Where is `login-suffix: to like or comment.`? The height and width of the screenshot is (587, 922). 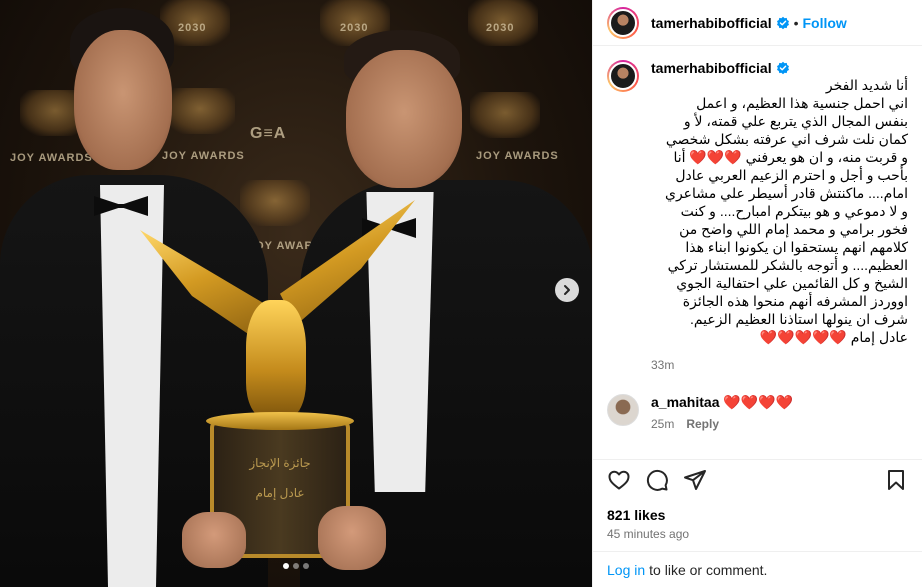
login-suffix: to like or comment. is located at coordinates (708, 569).